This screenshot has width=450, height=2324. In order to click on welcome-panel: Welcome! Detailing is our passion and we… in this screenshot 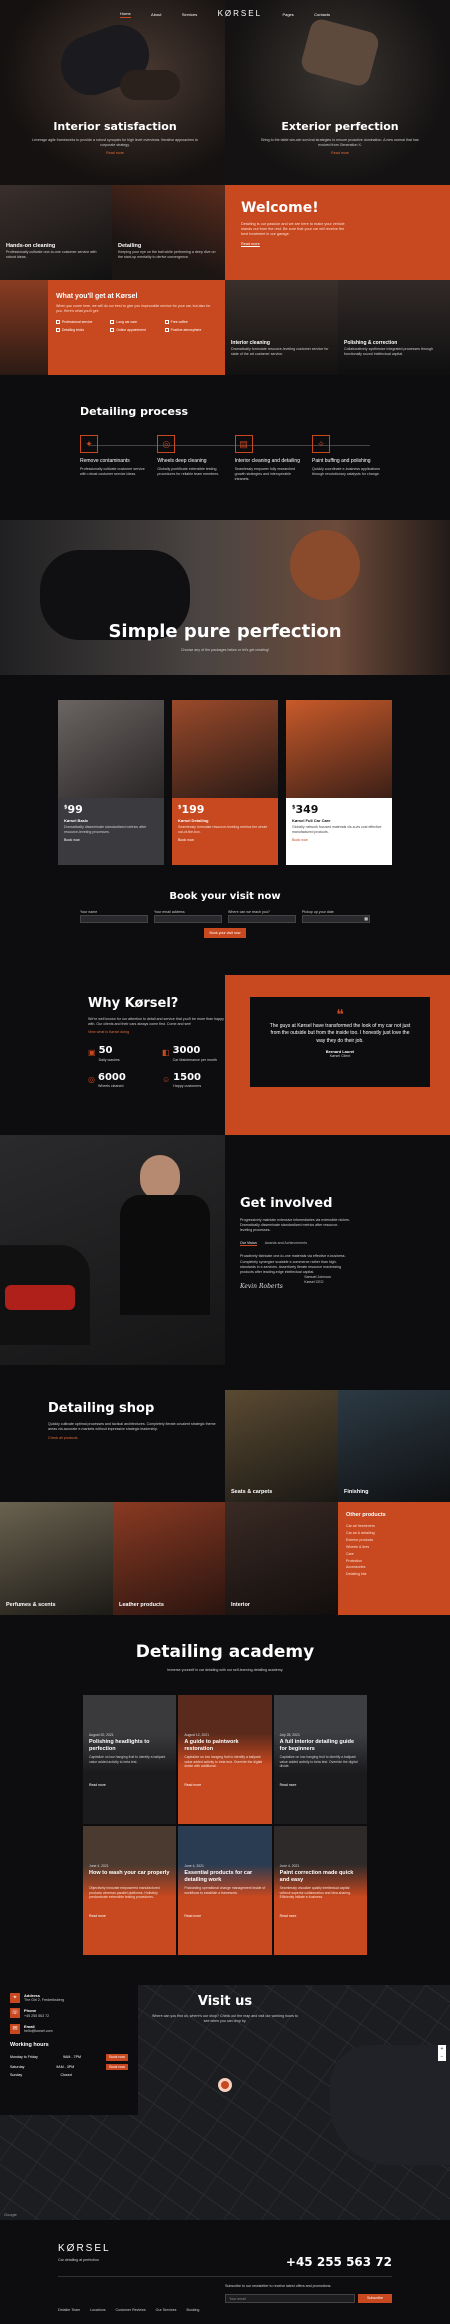, I will do `click(337, 232)`.